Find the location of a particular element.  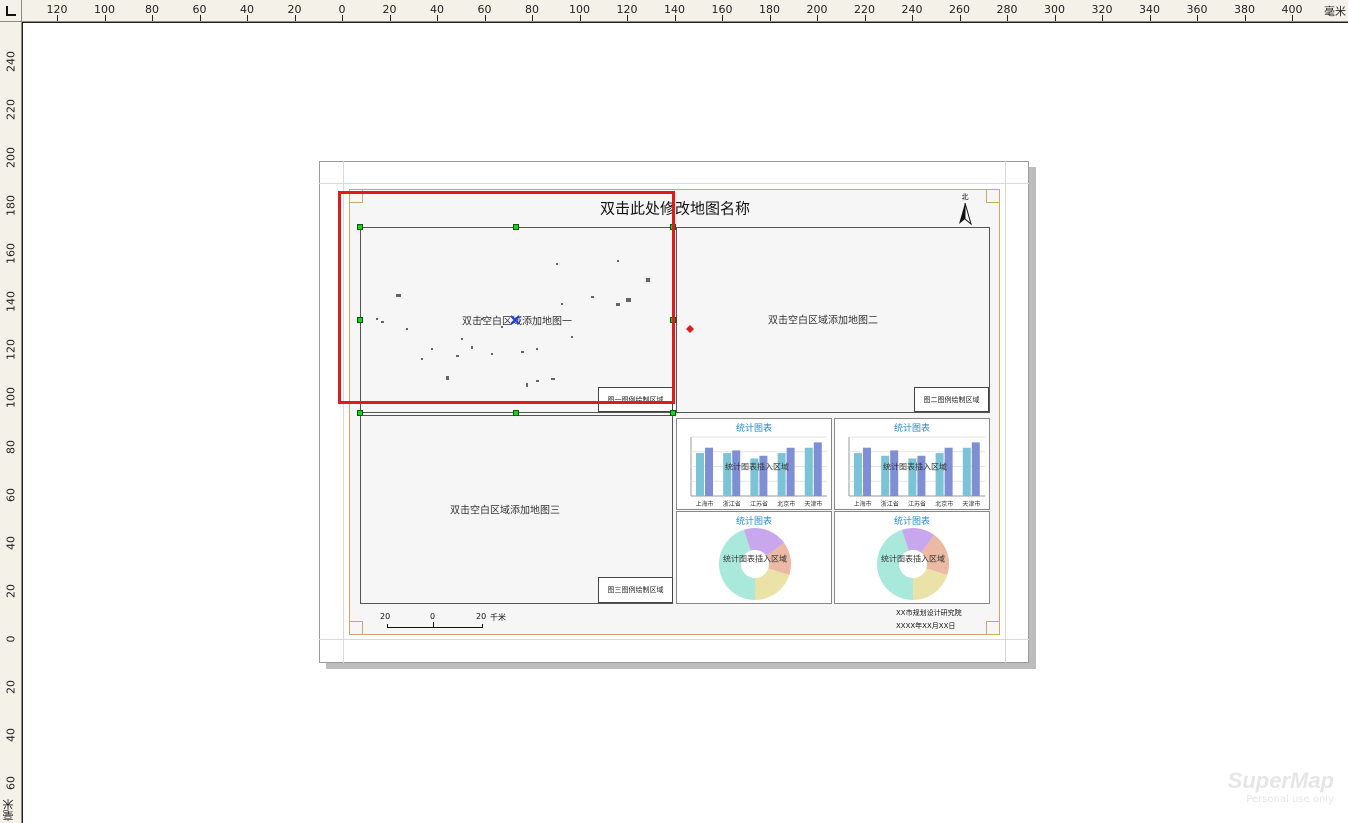

chart-box-3: 统计图表 统计图表插入区域 is located at coordinates (754, 557).